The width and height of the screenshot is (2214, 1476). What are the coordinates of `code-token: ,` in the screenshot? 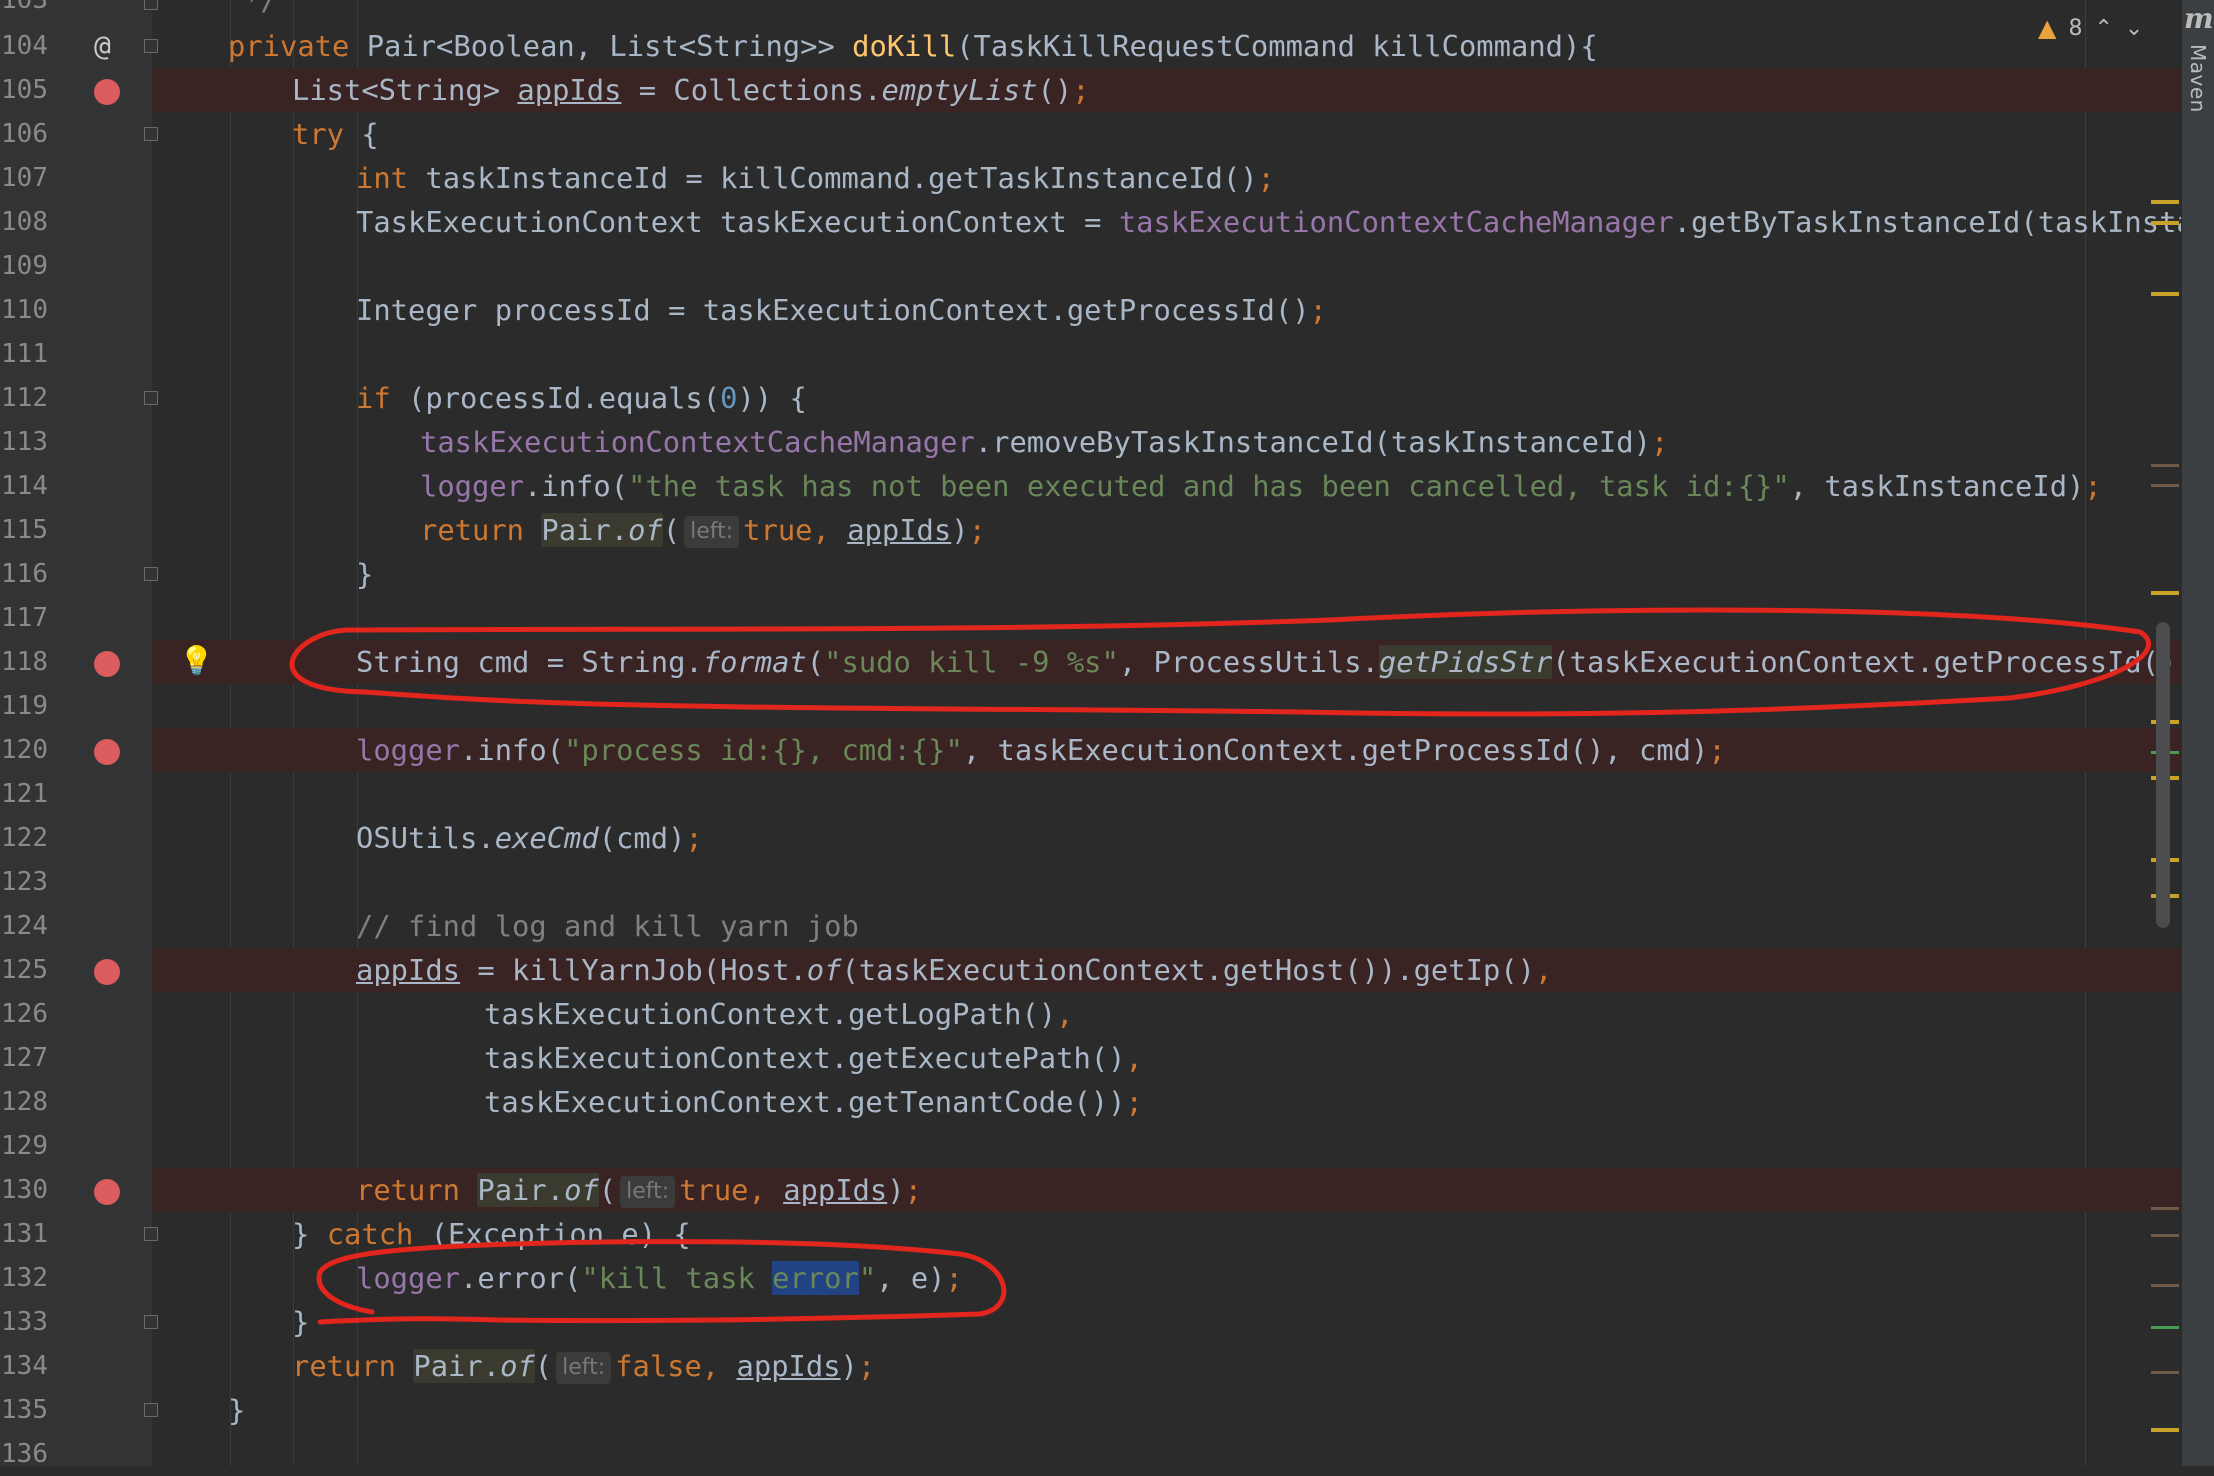 It's located at (766, 1190).